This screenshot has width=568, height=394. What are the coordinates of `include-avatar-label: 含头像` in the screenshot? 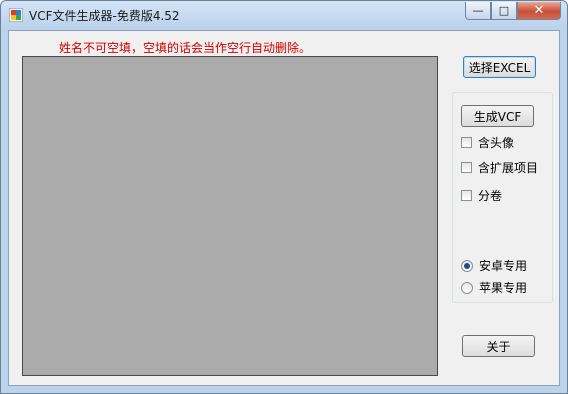 It's located at (496, 143).